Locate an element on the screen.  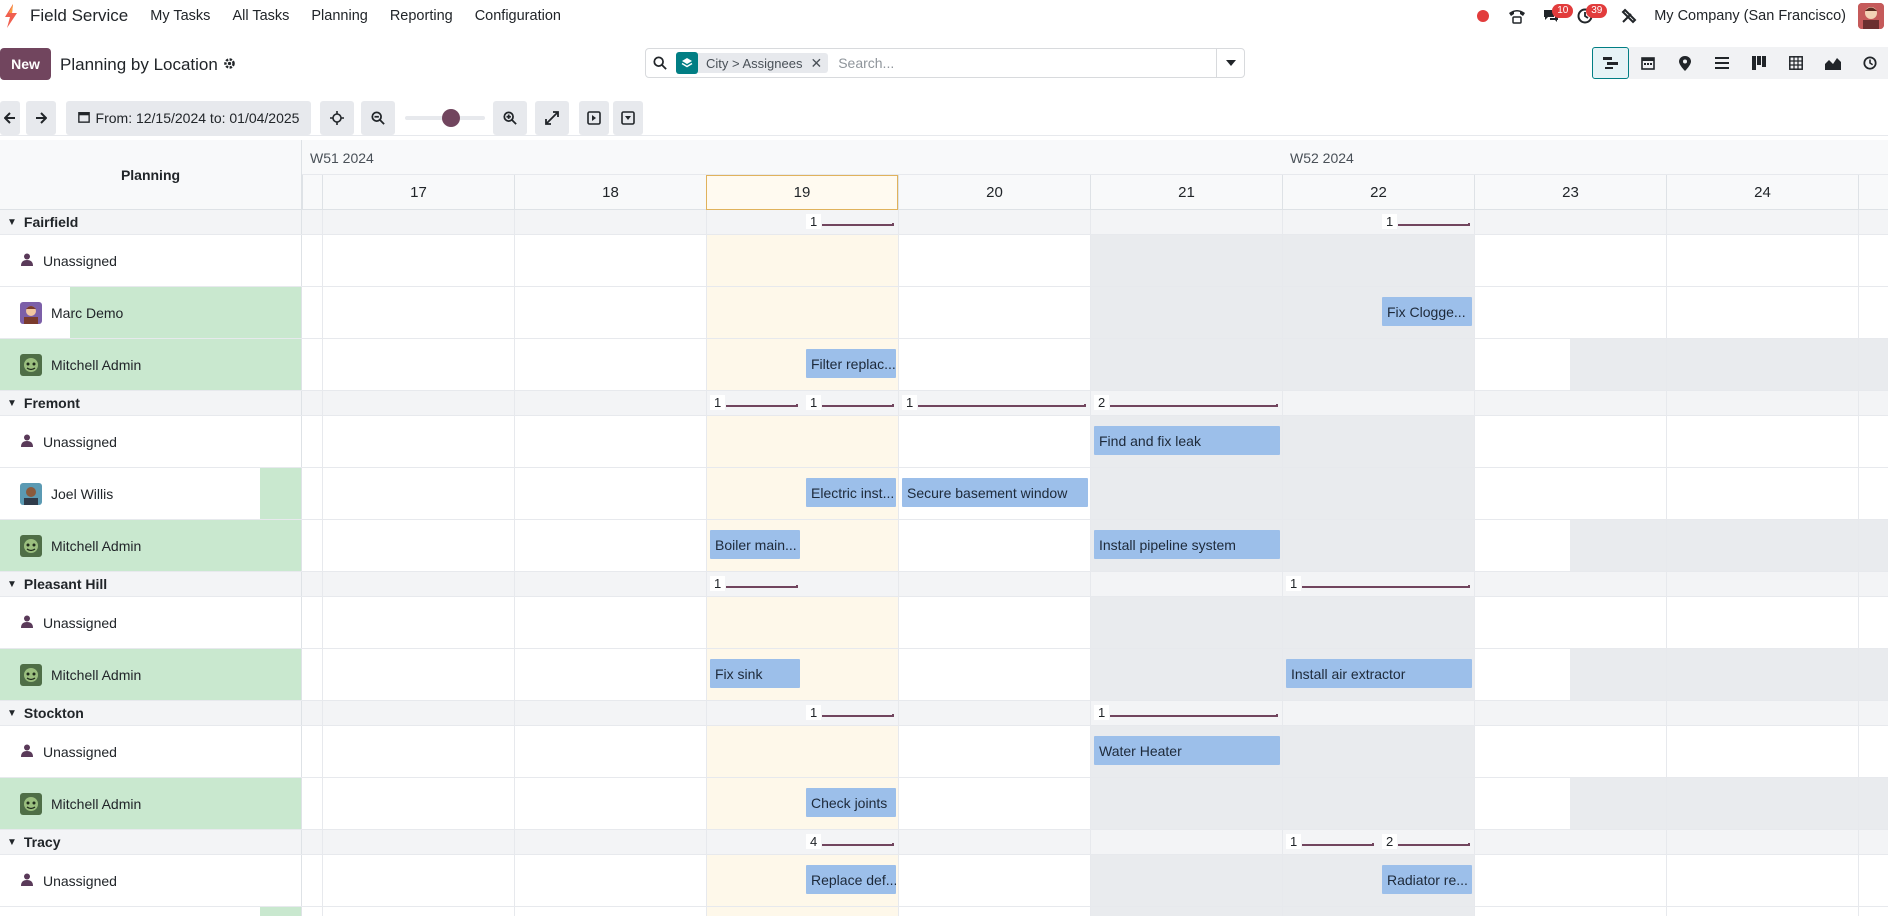
graph-view-icon is located at coordinates (1832, 63).